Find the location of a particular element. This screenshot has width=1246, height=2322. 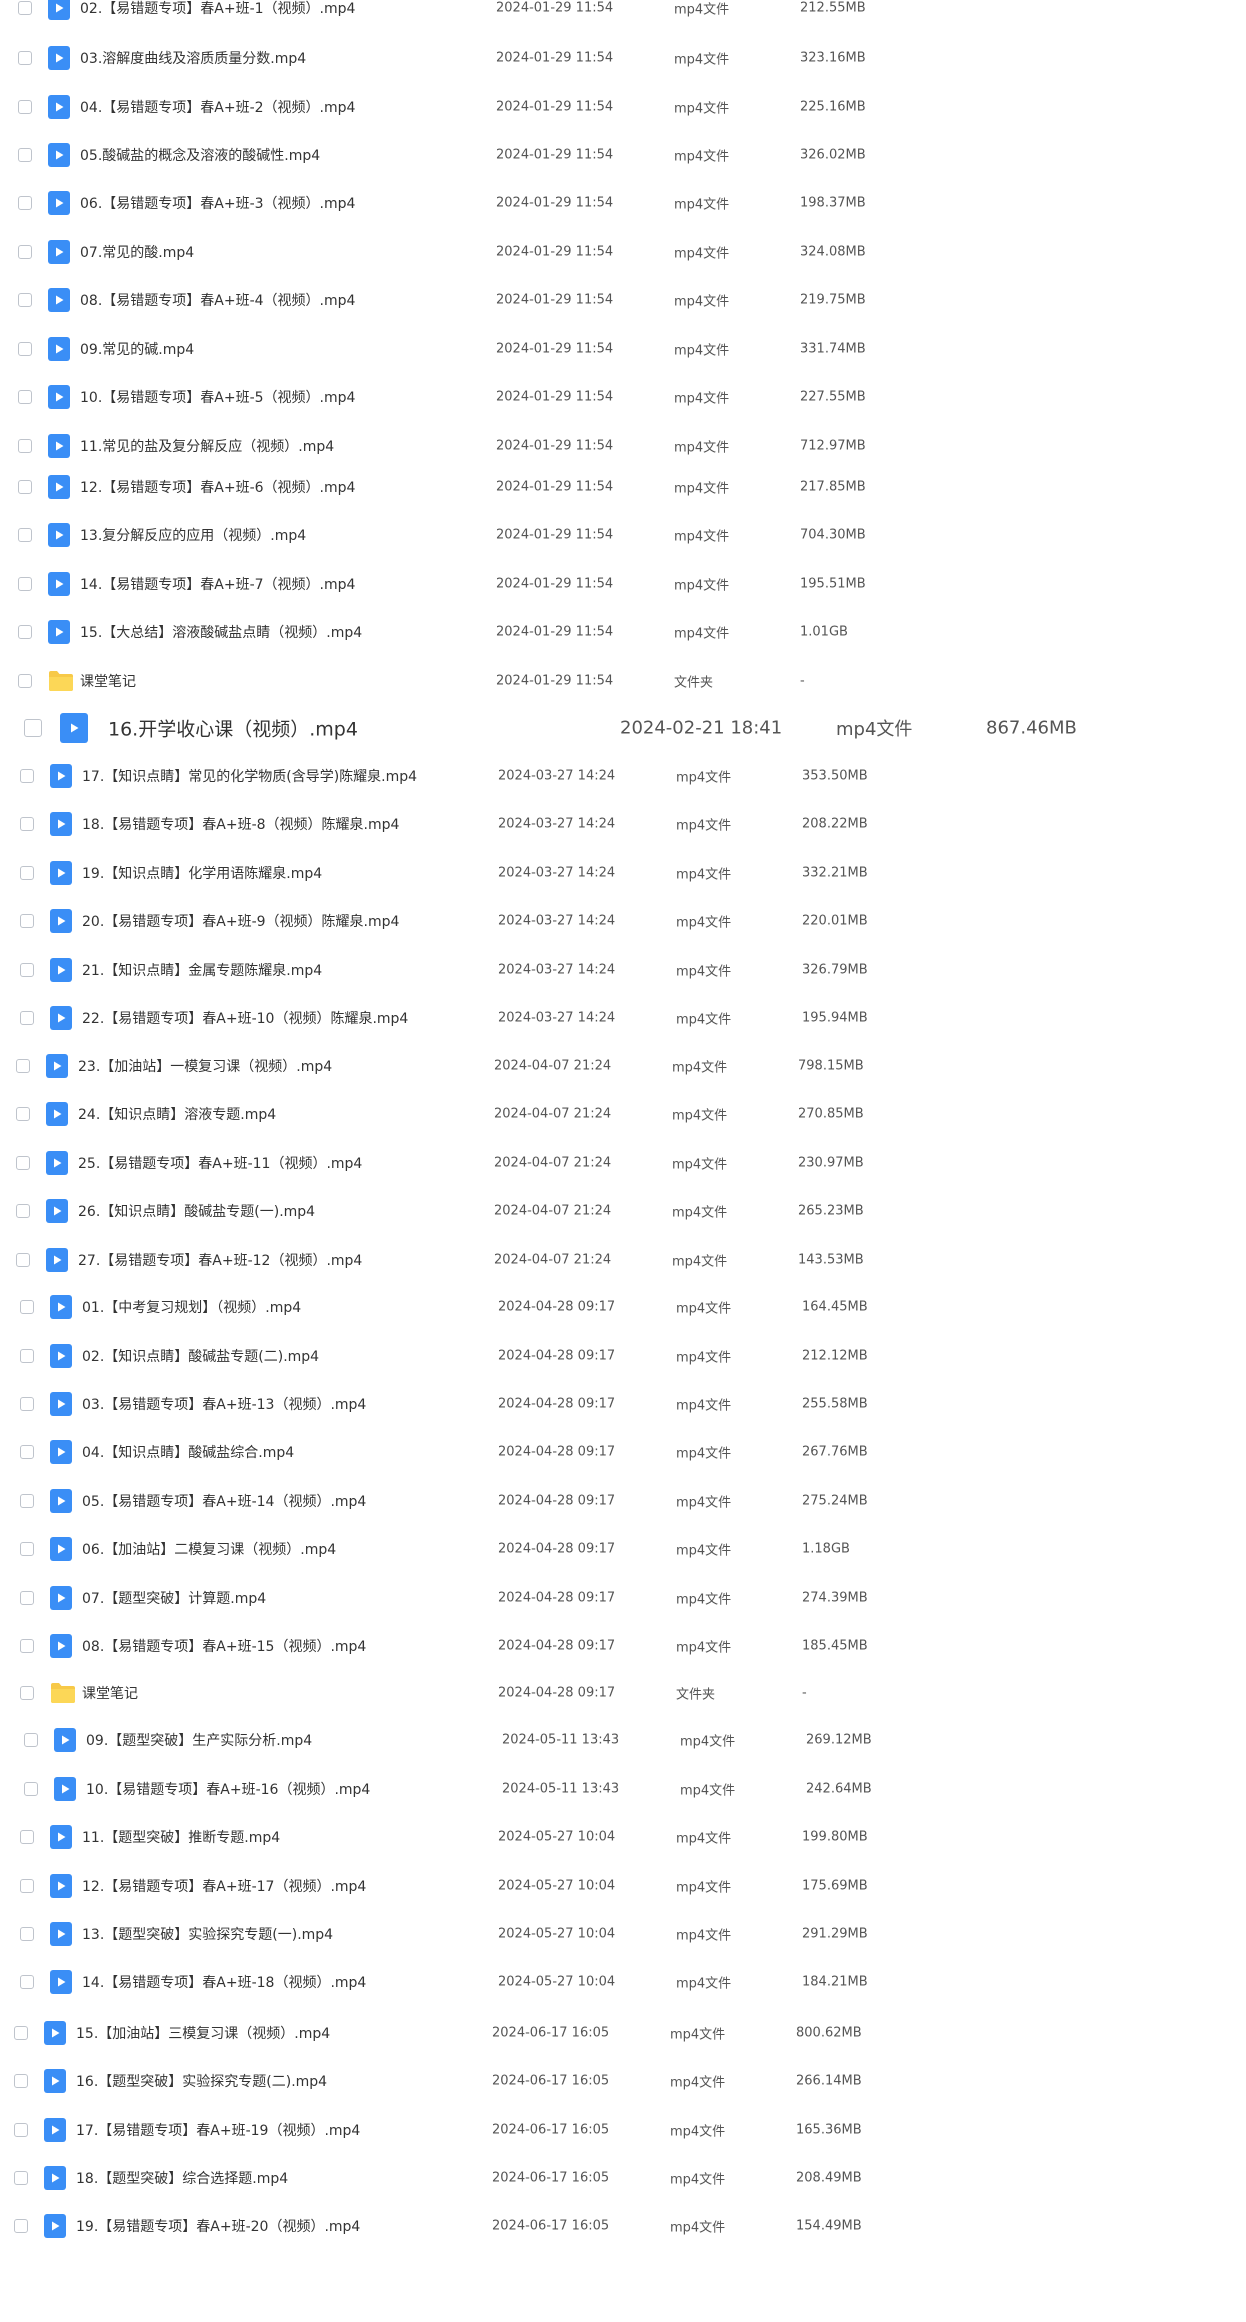

file-name: 03.溶解度曲线及溶质质量分数.mp4 is located at coordinates (193, 58).